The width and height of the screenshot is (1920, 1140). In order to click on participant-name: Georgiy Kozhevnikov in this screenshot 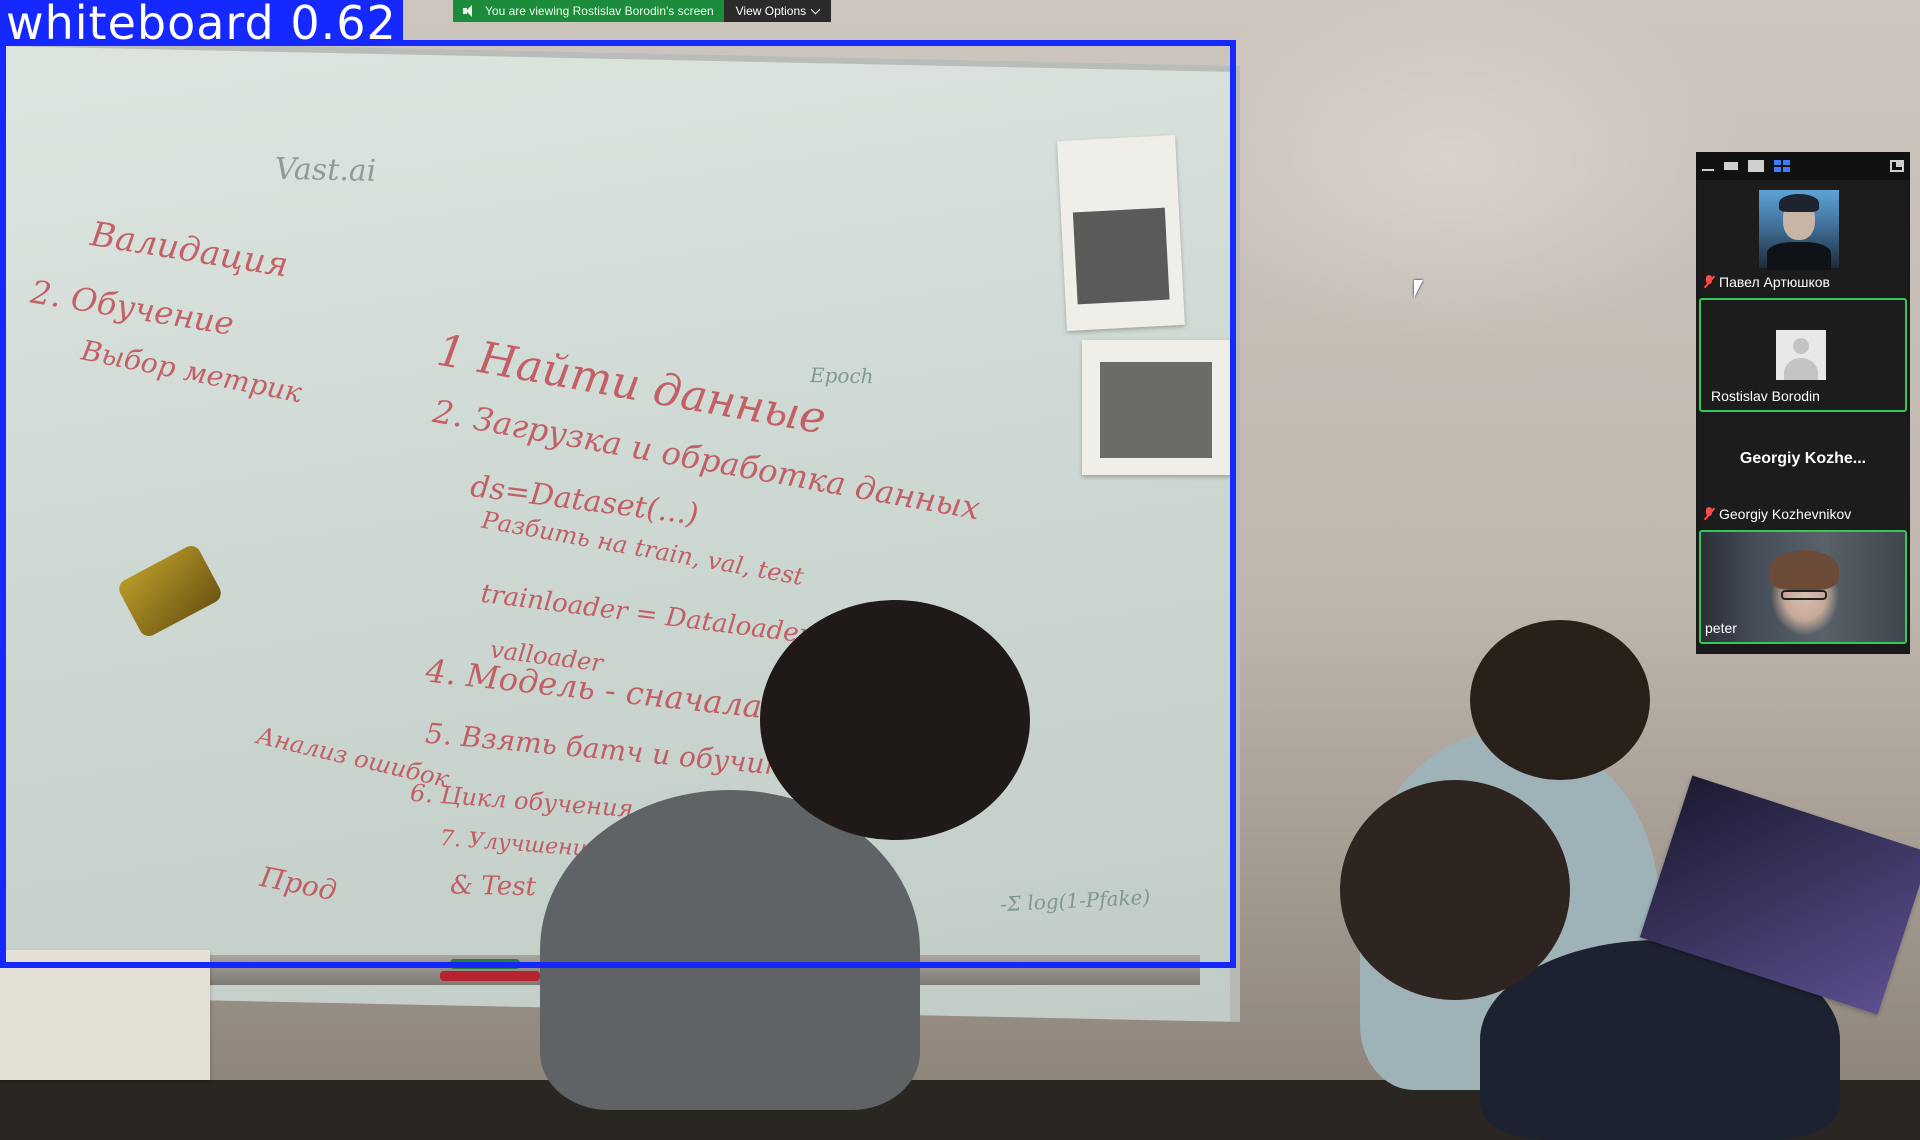, I will do `click(1777, 514)`.